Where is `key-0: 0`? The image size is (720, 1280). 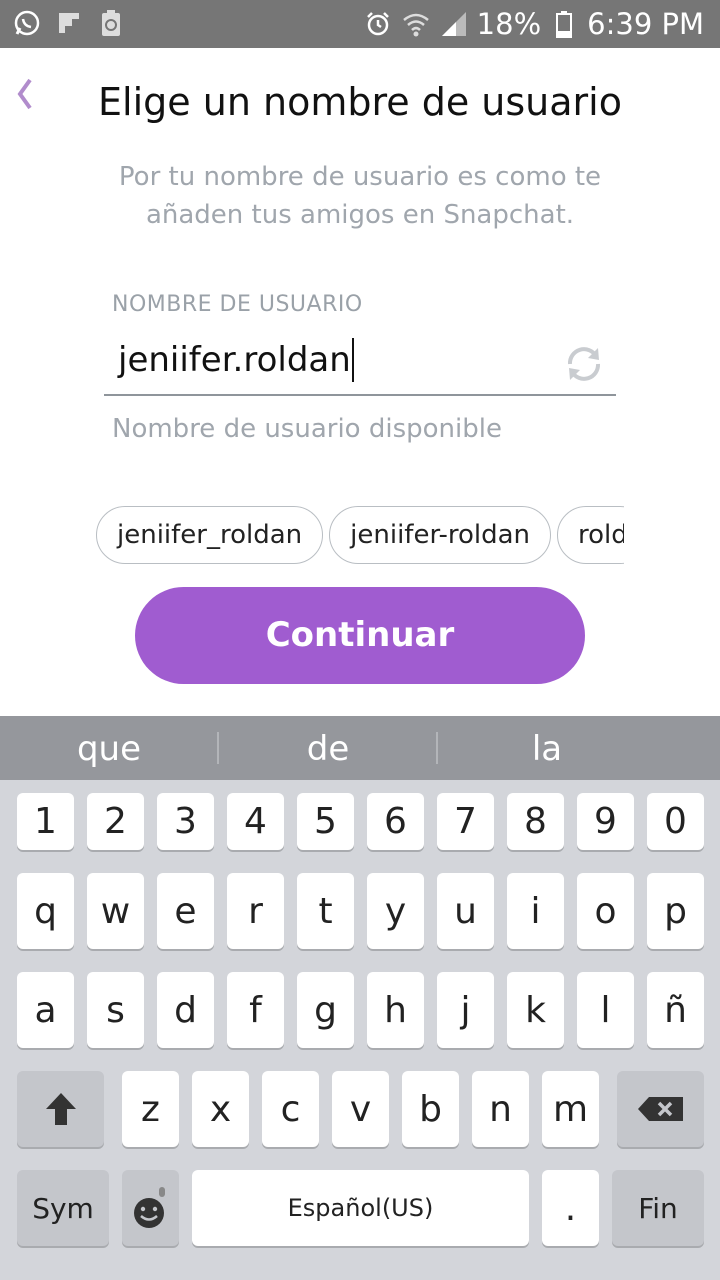
key-0: 0 is located at coordinates (675, 821).